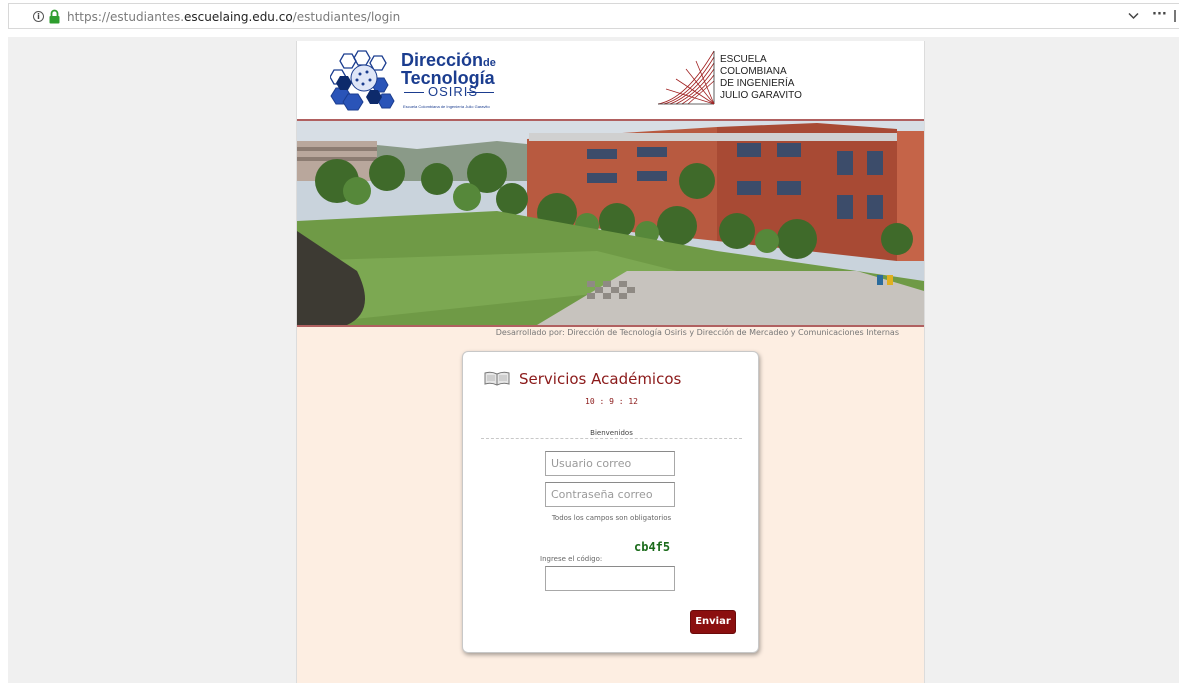  Describe the element at coordinates (497, 378) in the screenshot. I see `open-book-icon` at that location.